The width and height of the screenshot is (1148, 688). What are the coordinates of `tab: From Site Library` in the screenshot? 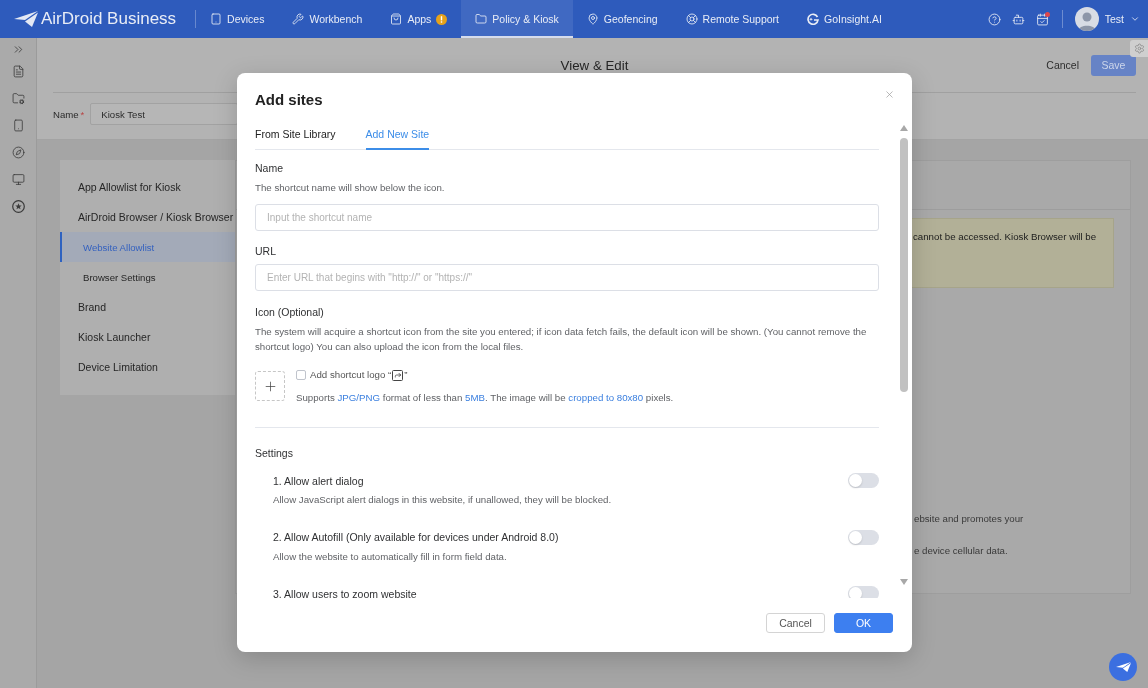 It's located at (295, 135).